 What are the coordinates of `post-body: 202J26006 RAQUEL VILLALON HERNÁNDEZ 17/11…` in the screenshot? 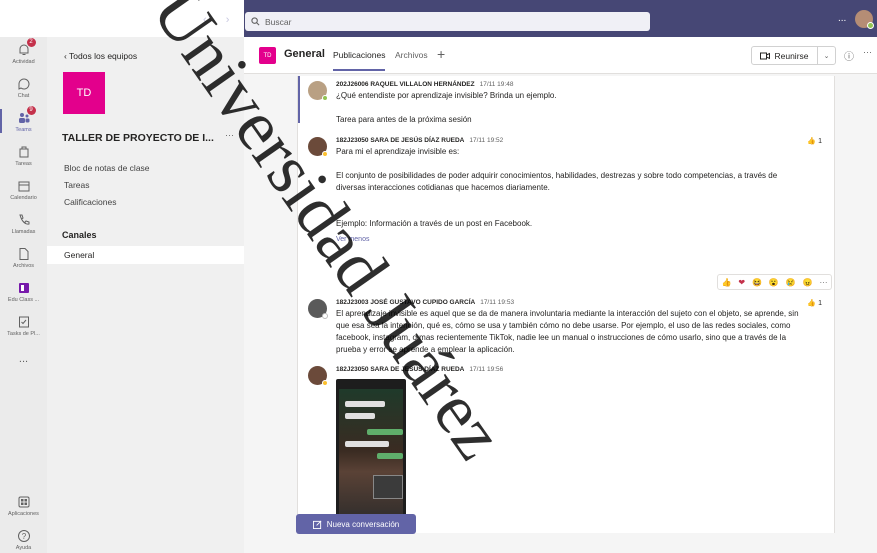 It's located at (581, 103).